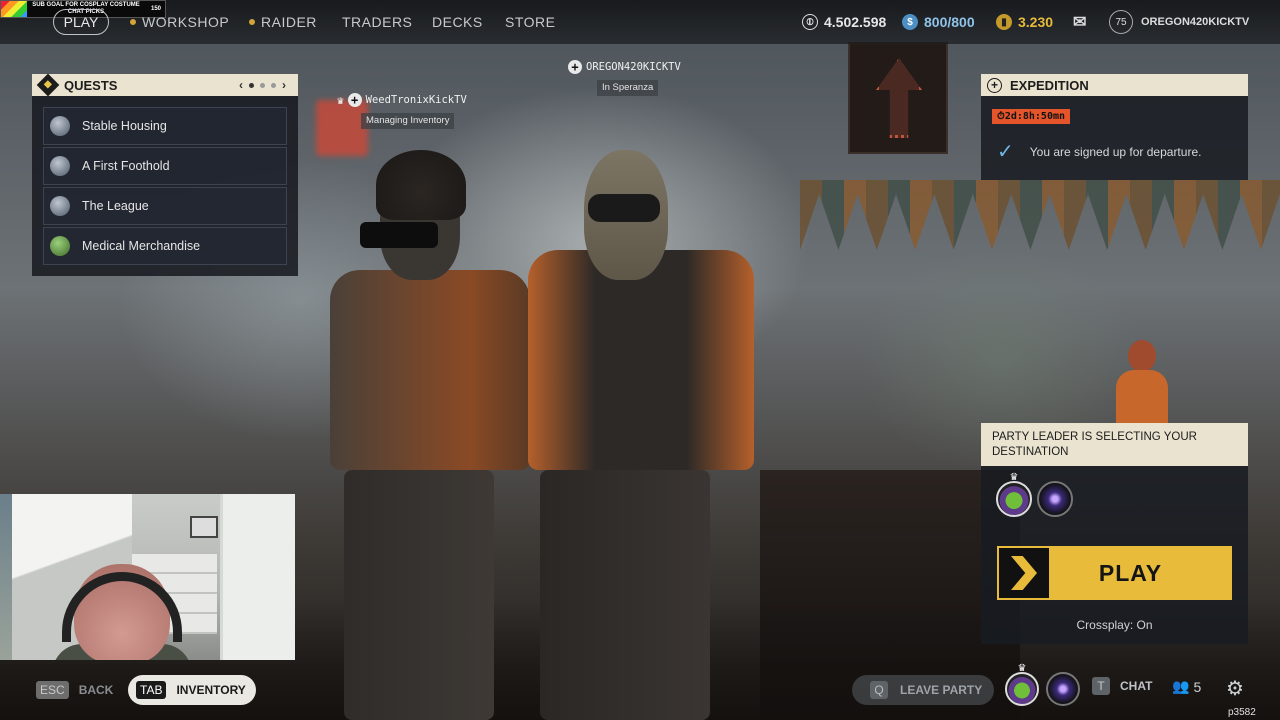 Image resolution: width=1280 pixels, height=720 pixels. I want to click on build-version: p3582, so click(1242, 712).